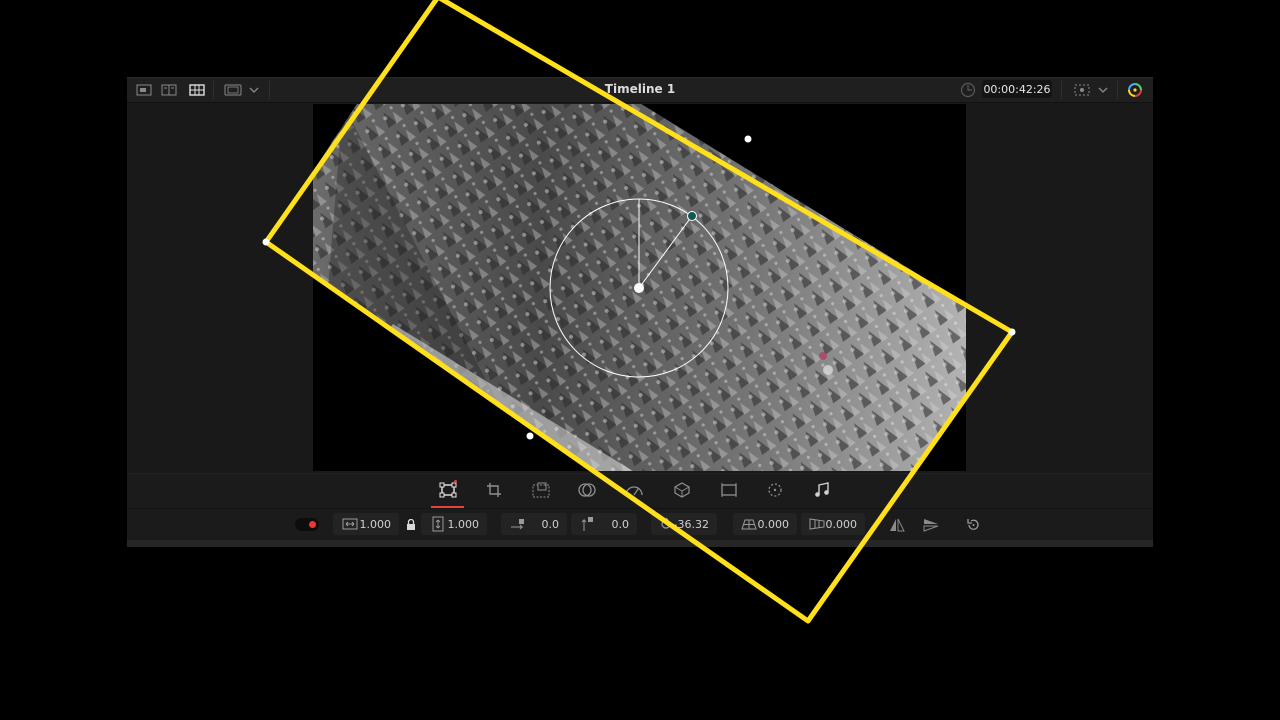  Describe the element at coordinates (775, 490) in the screenshot. I see `retime-icon` at that location.